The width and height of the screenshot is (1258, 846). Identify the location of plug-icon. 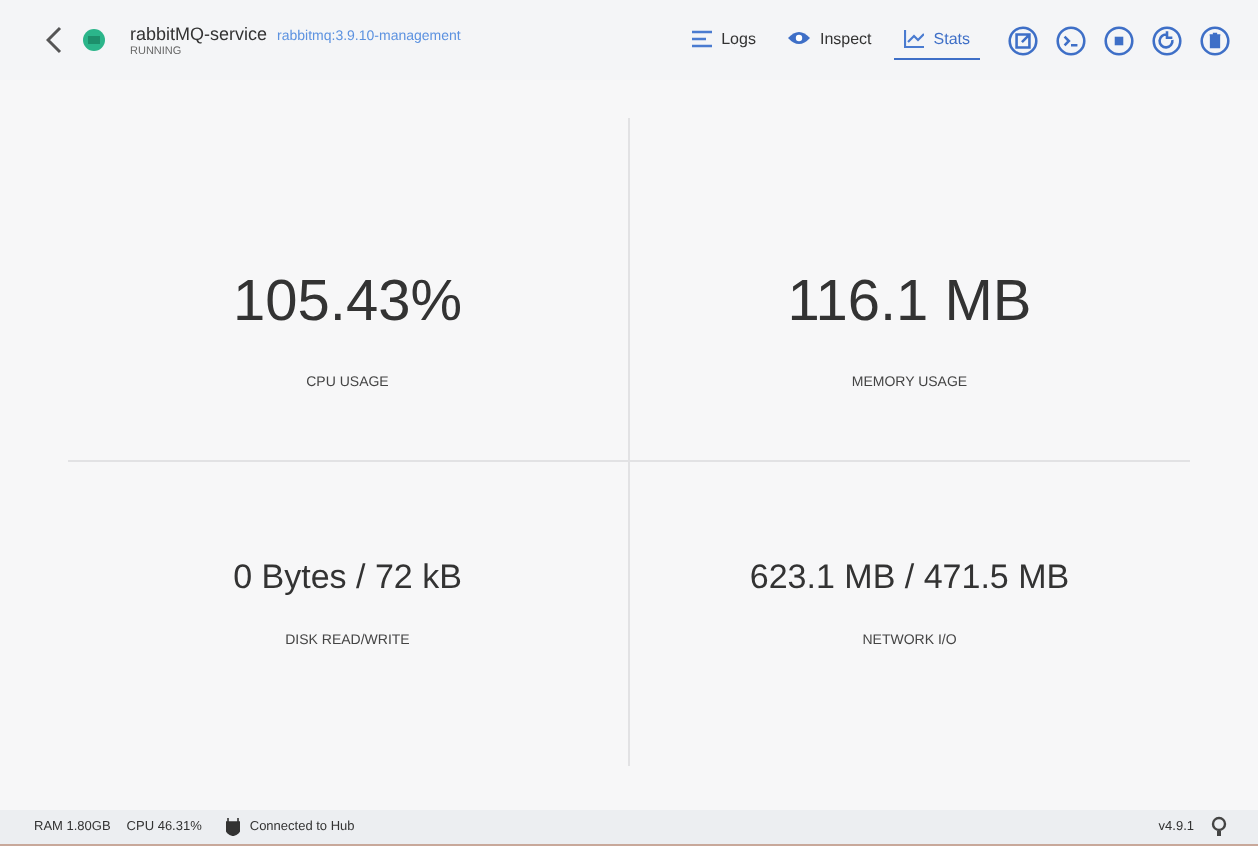
(232, 827).